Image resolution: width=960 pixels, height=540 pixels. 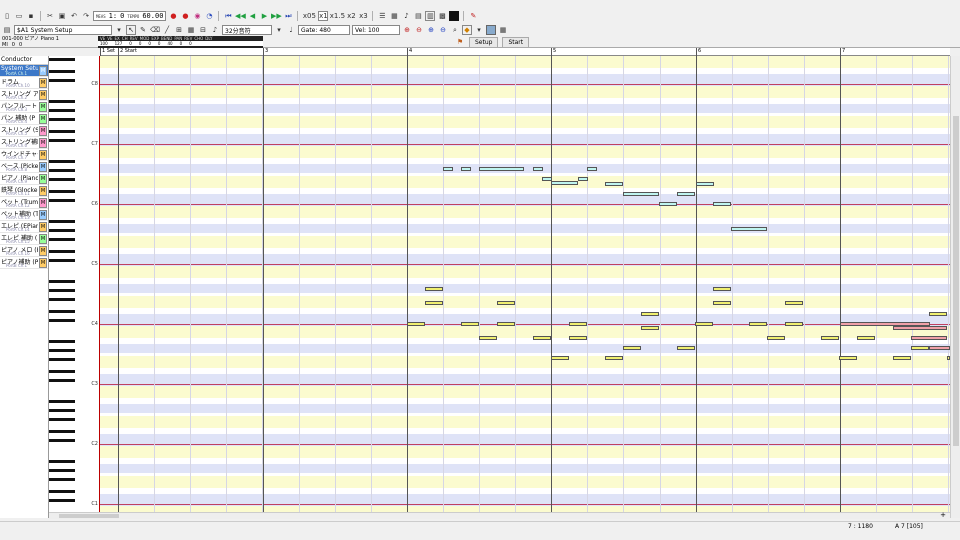 I want to click on gate-field: Gate: 480, so click(x=324, y=30).